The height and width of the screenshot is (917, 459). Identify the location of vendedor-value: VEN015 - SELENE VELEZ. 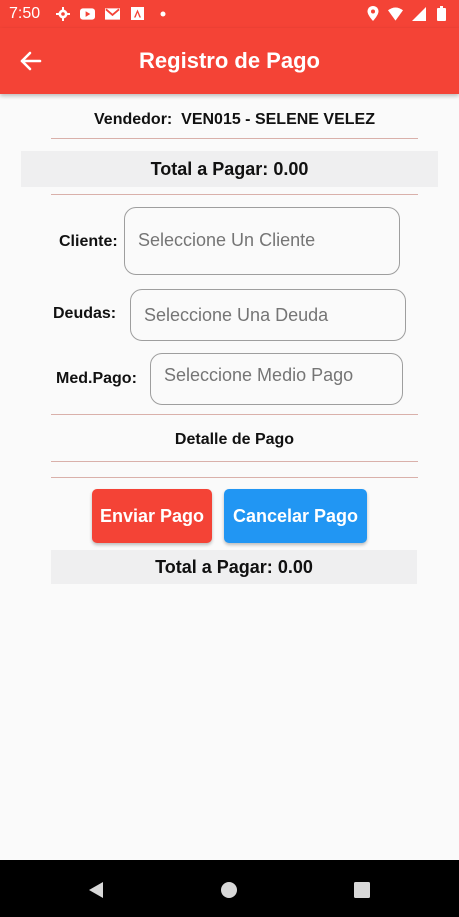
(278, 119).